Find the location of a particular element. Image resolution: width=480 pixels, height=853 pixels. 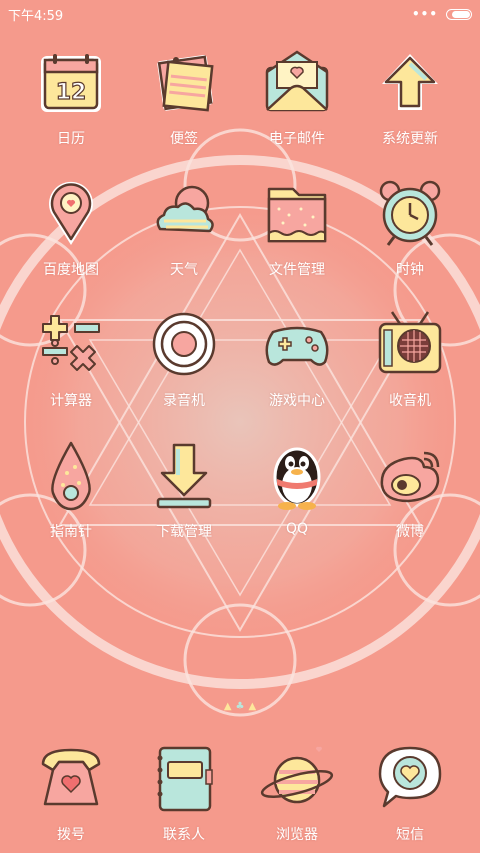

app-game-center: 游戏中心 is located at coordinates (297, 359).